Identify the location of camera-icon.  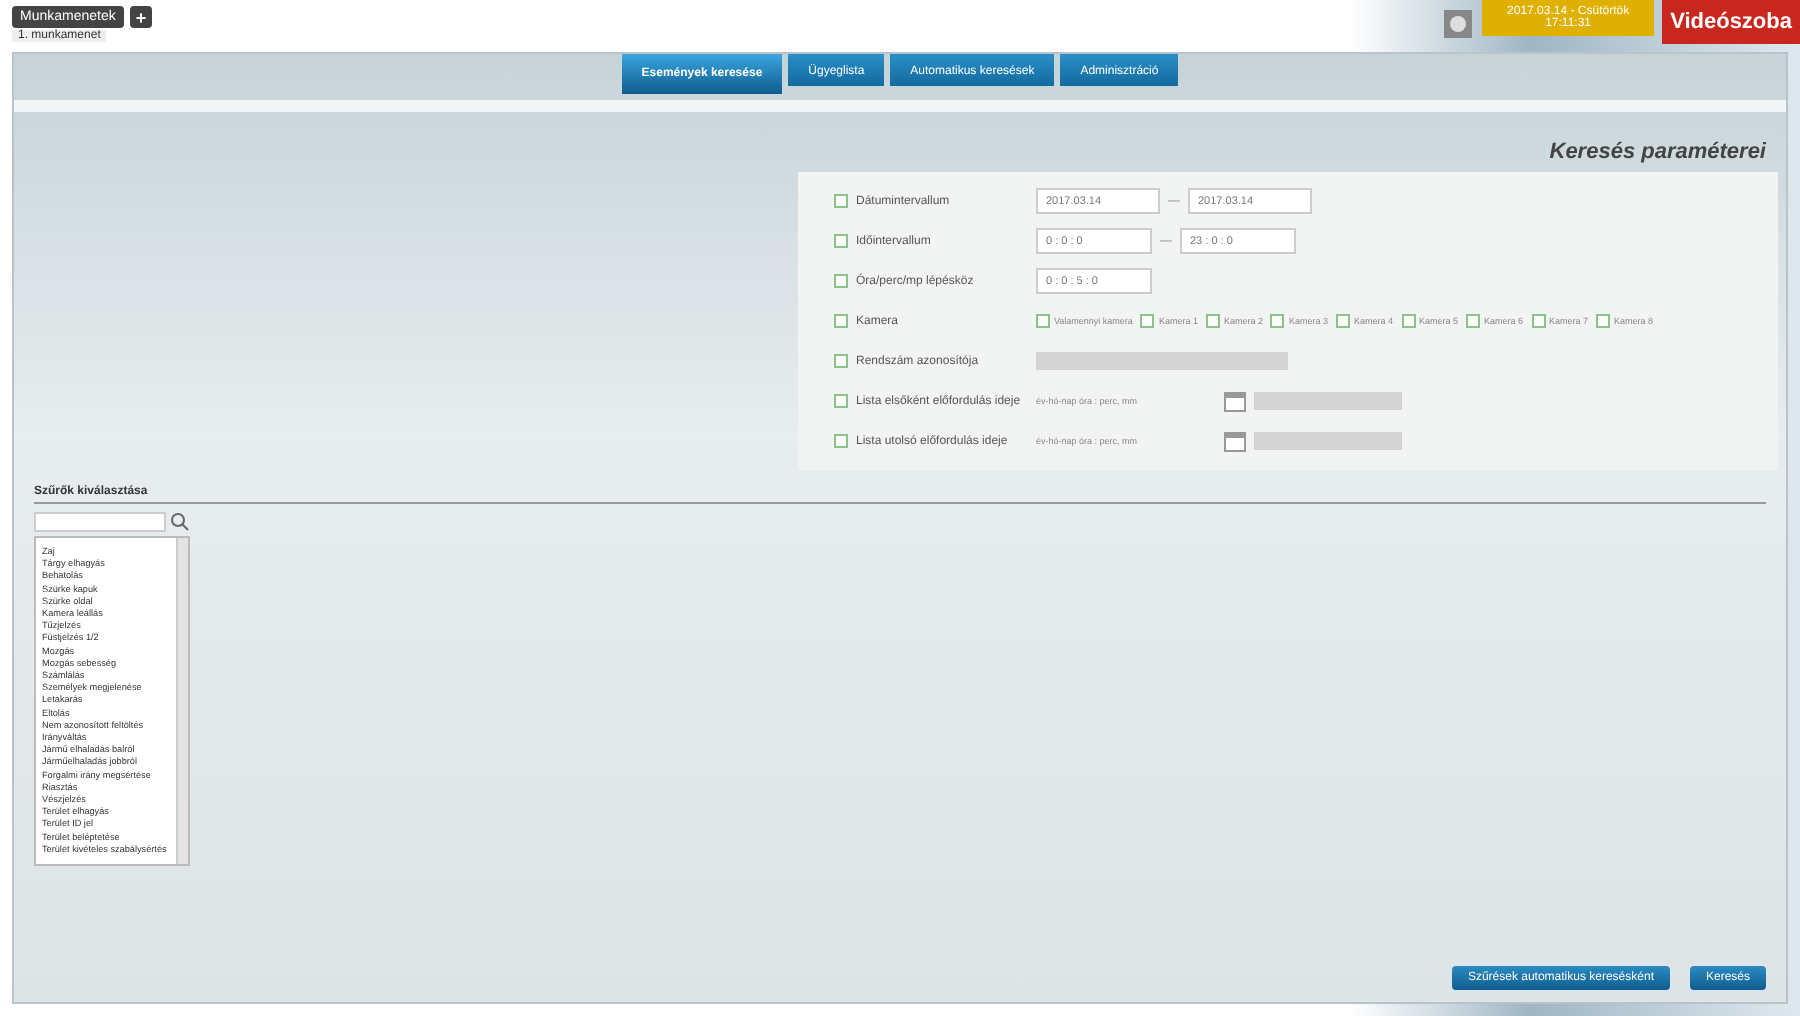
(1458, 24).